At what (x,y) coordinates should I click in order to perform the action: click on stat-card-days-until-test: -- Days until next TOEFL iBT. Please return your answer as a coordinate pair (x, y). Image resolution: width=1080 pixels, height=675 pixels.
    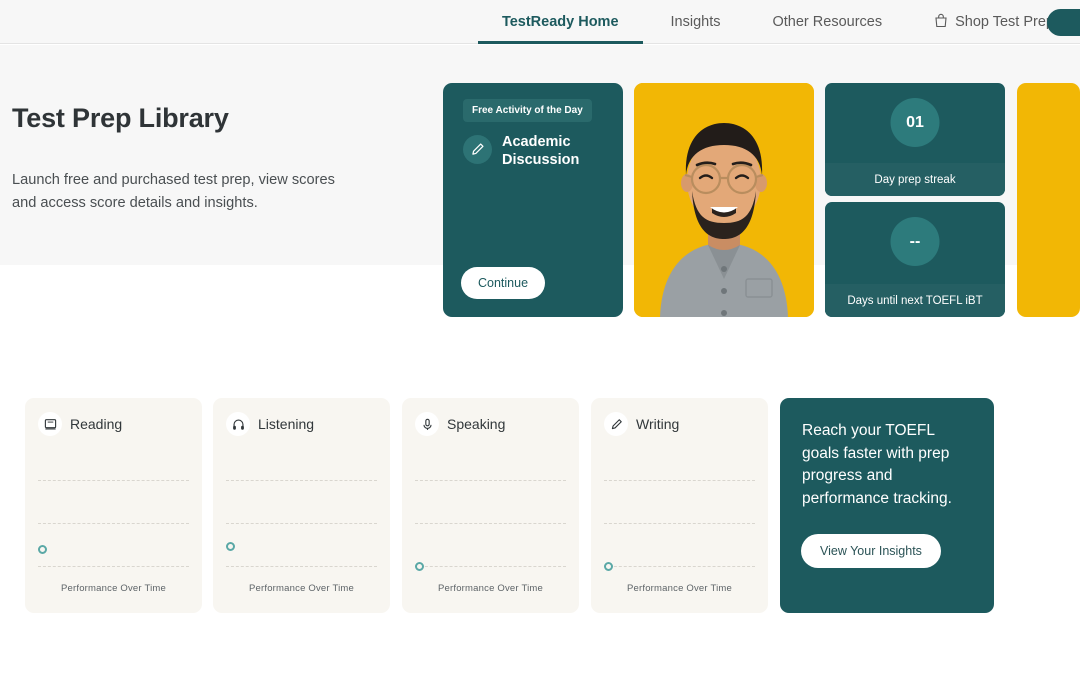
    Looking at the image, I should click on (915, 259).